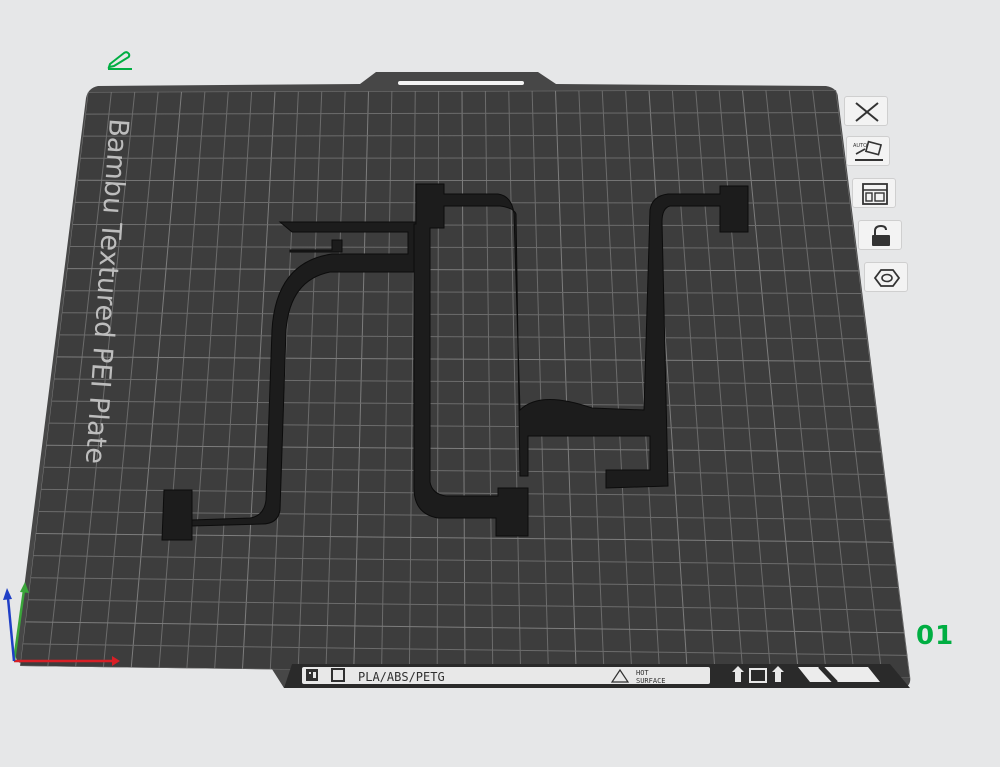 The image size is (1000, 767). I want to click on z-axis, so click(11, 629).